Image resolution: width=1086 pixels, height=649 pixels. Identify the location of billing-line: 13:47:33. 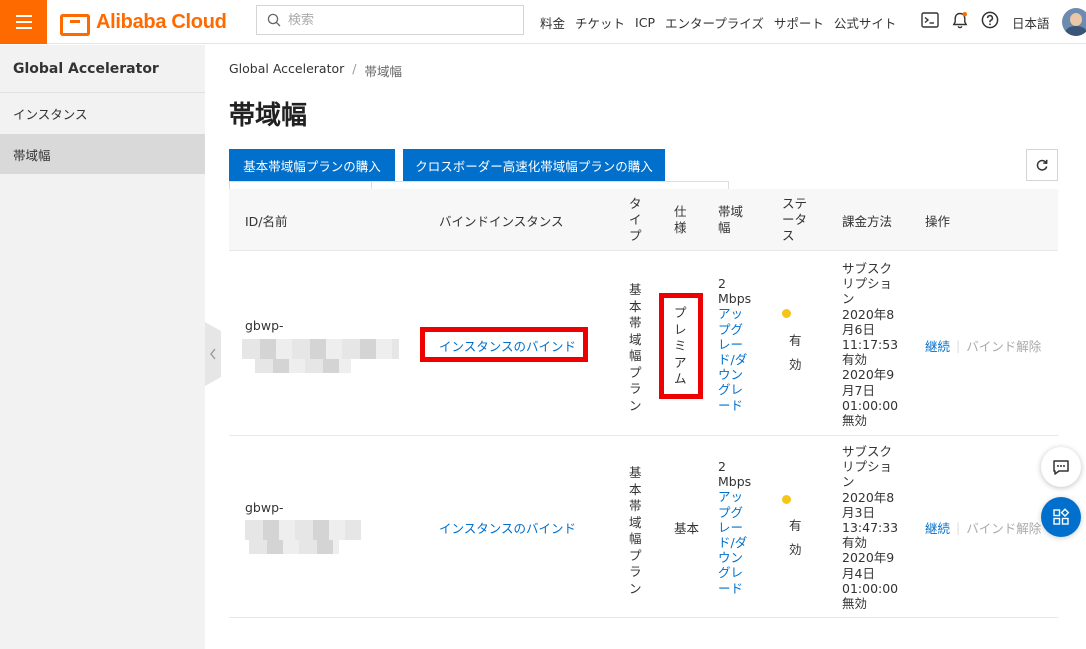
(870, 528).